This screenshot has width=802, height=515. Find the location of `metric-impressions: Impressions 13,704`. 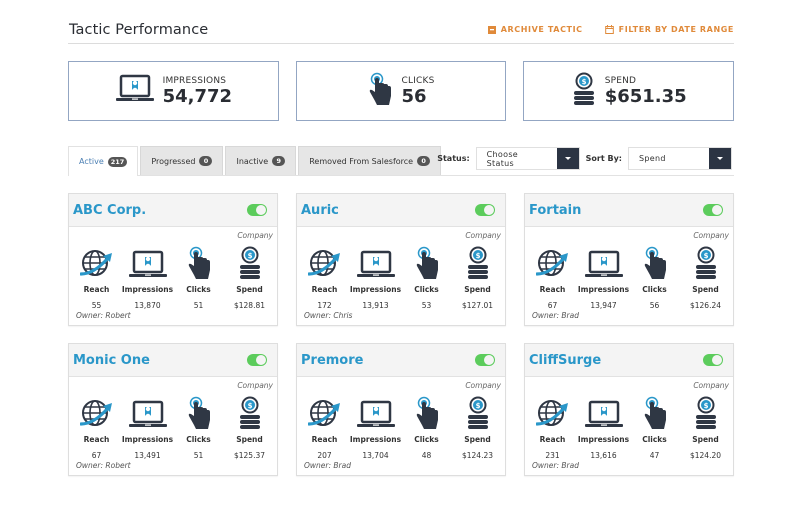

metric-impressions: Impressions 13,704 is located at coordinates (375, 428).